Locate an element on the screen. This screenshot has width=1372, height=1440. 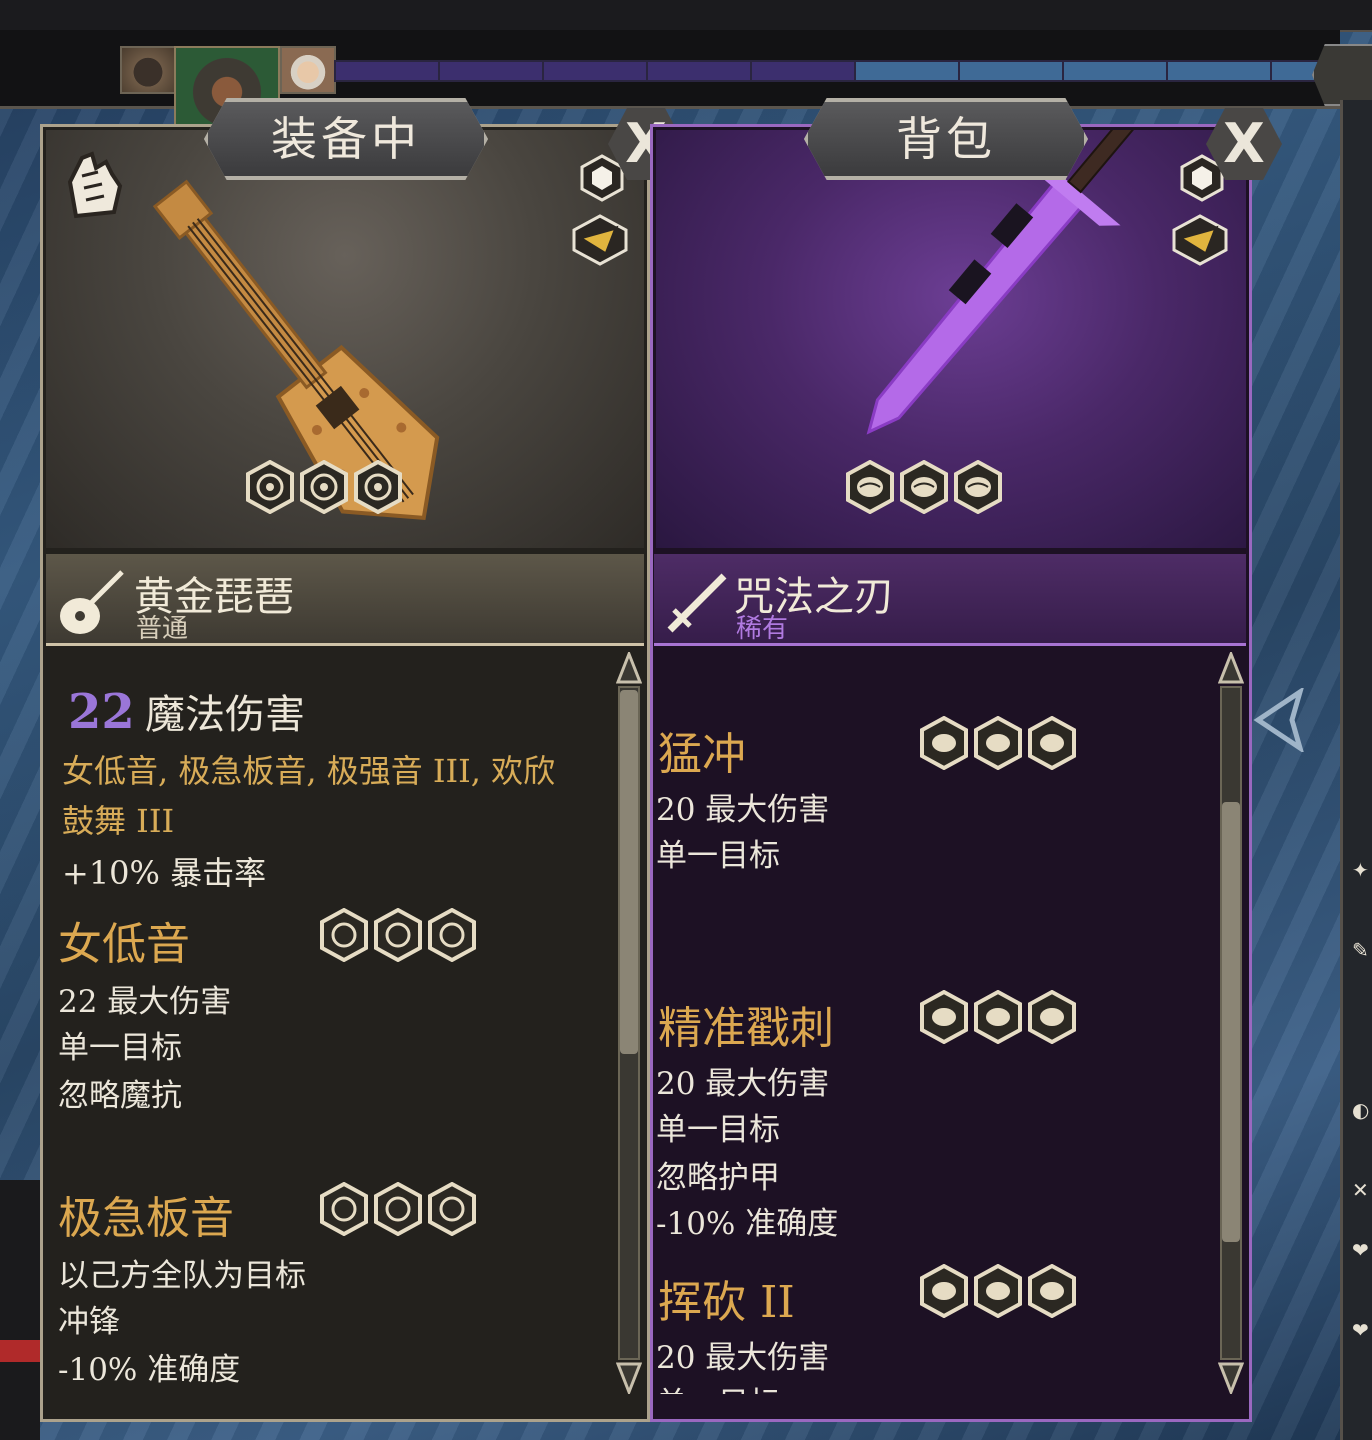
damage-line: 22 魔法伤害 is located at coordinates (186, 711).